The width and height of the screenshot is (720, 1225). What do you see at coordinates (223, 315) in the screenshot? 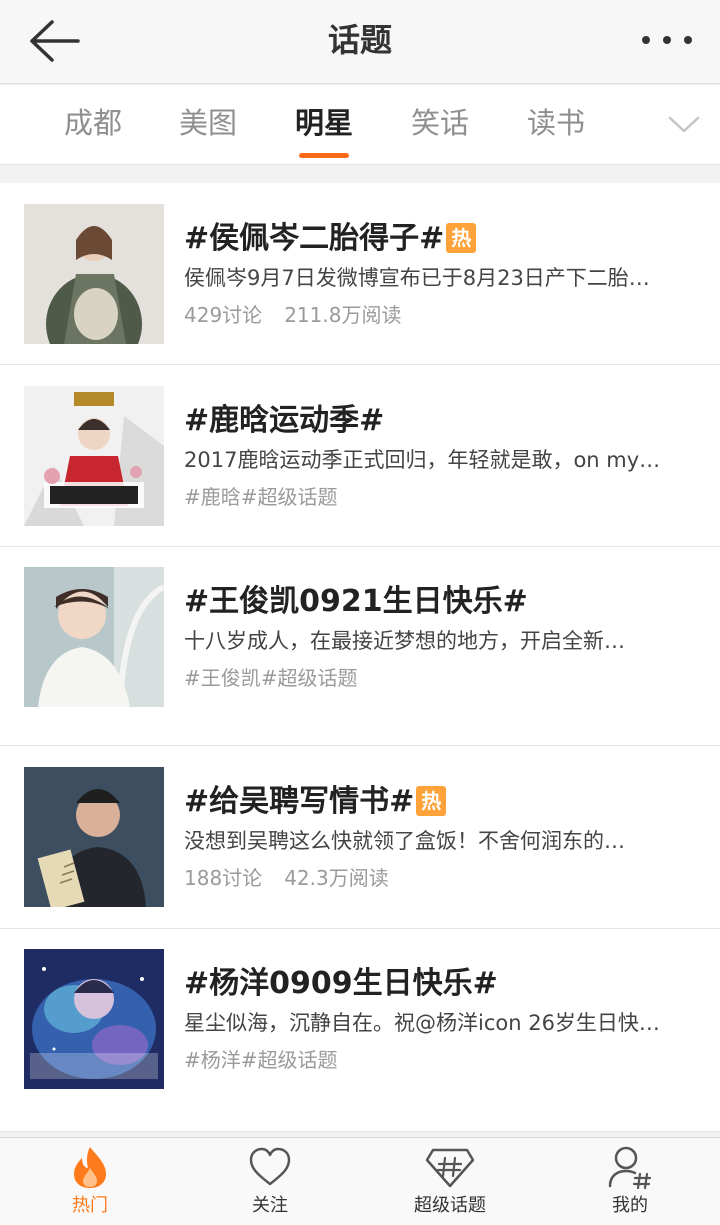
I see `discussion-count: 429讨论` at bounding box center [223, 315].